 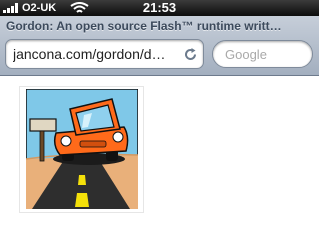 I want to click on status-time: 21:53, so click(x=159, y=7).